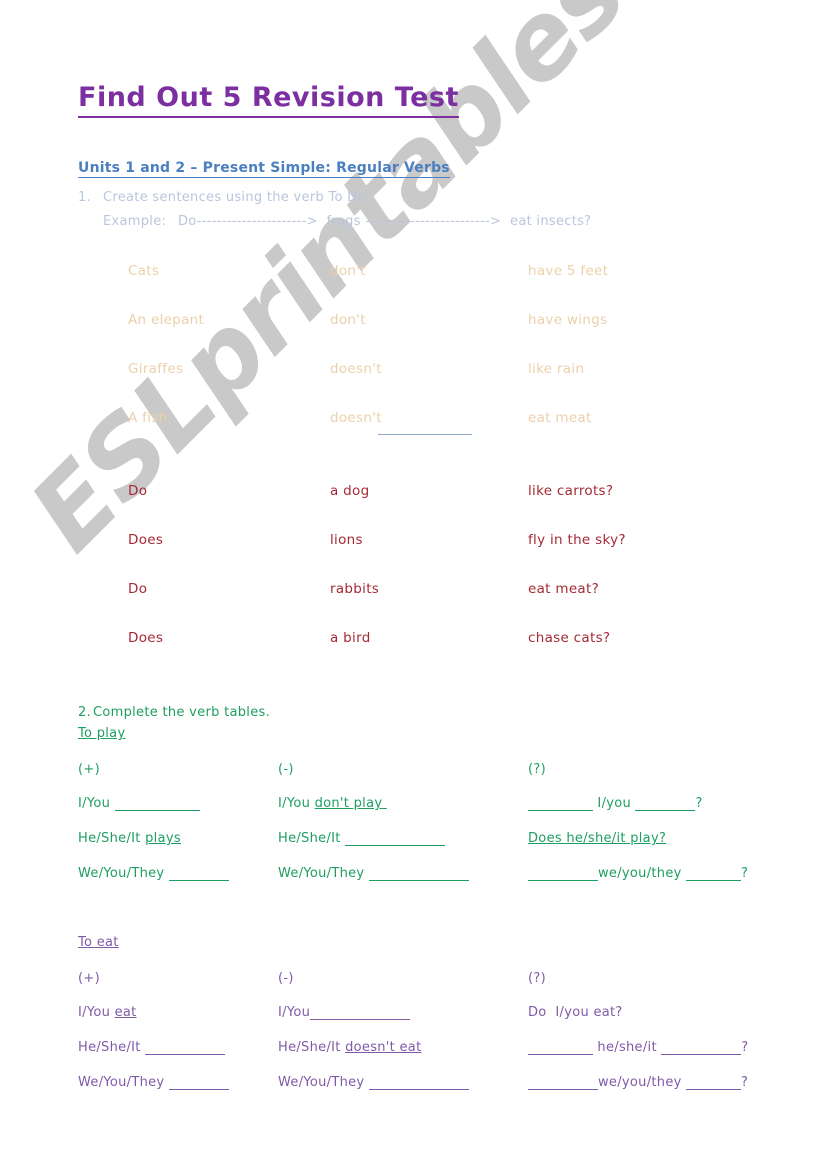  I want to click on statement-predicate: have wings, so click(568, 320).